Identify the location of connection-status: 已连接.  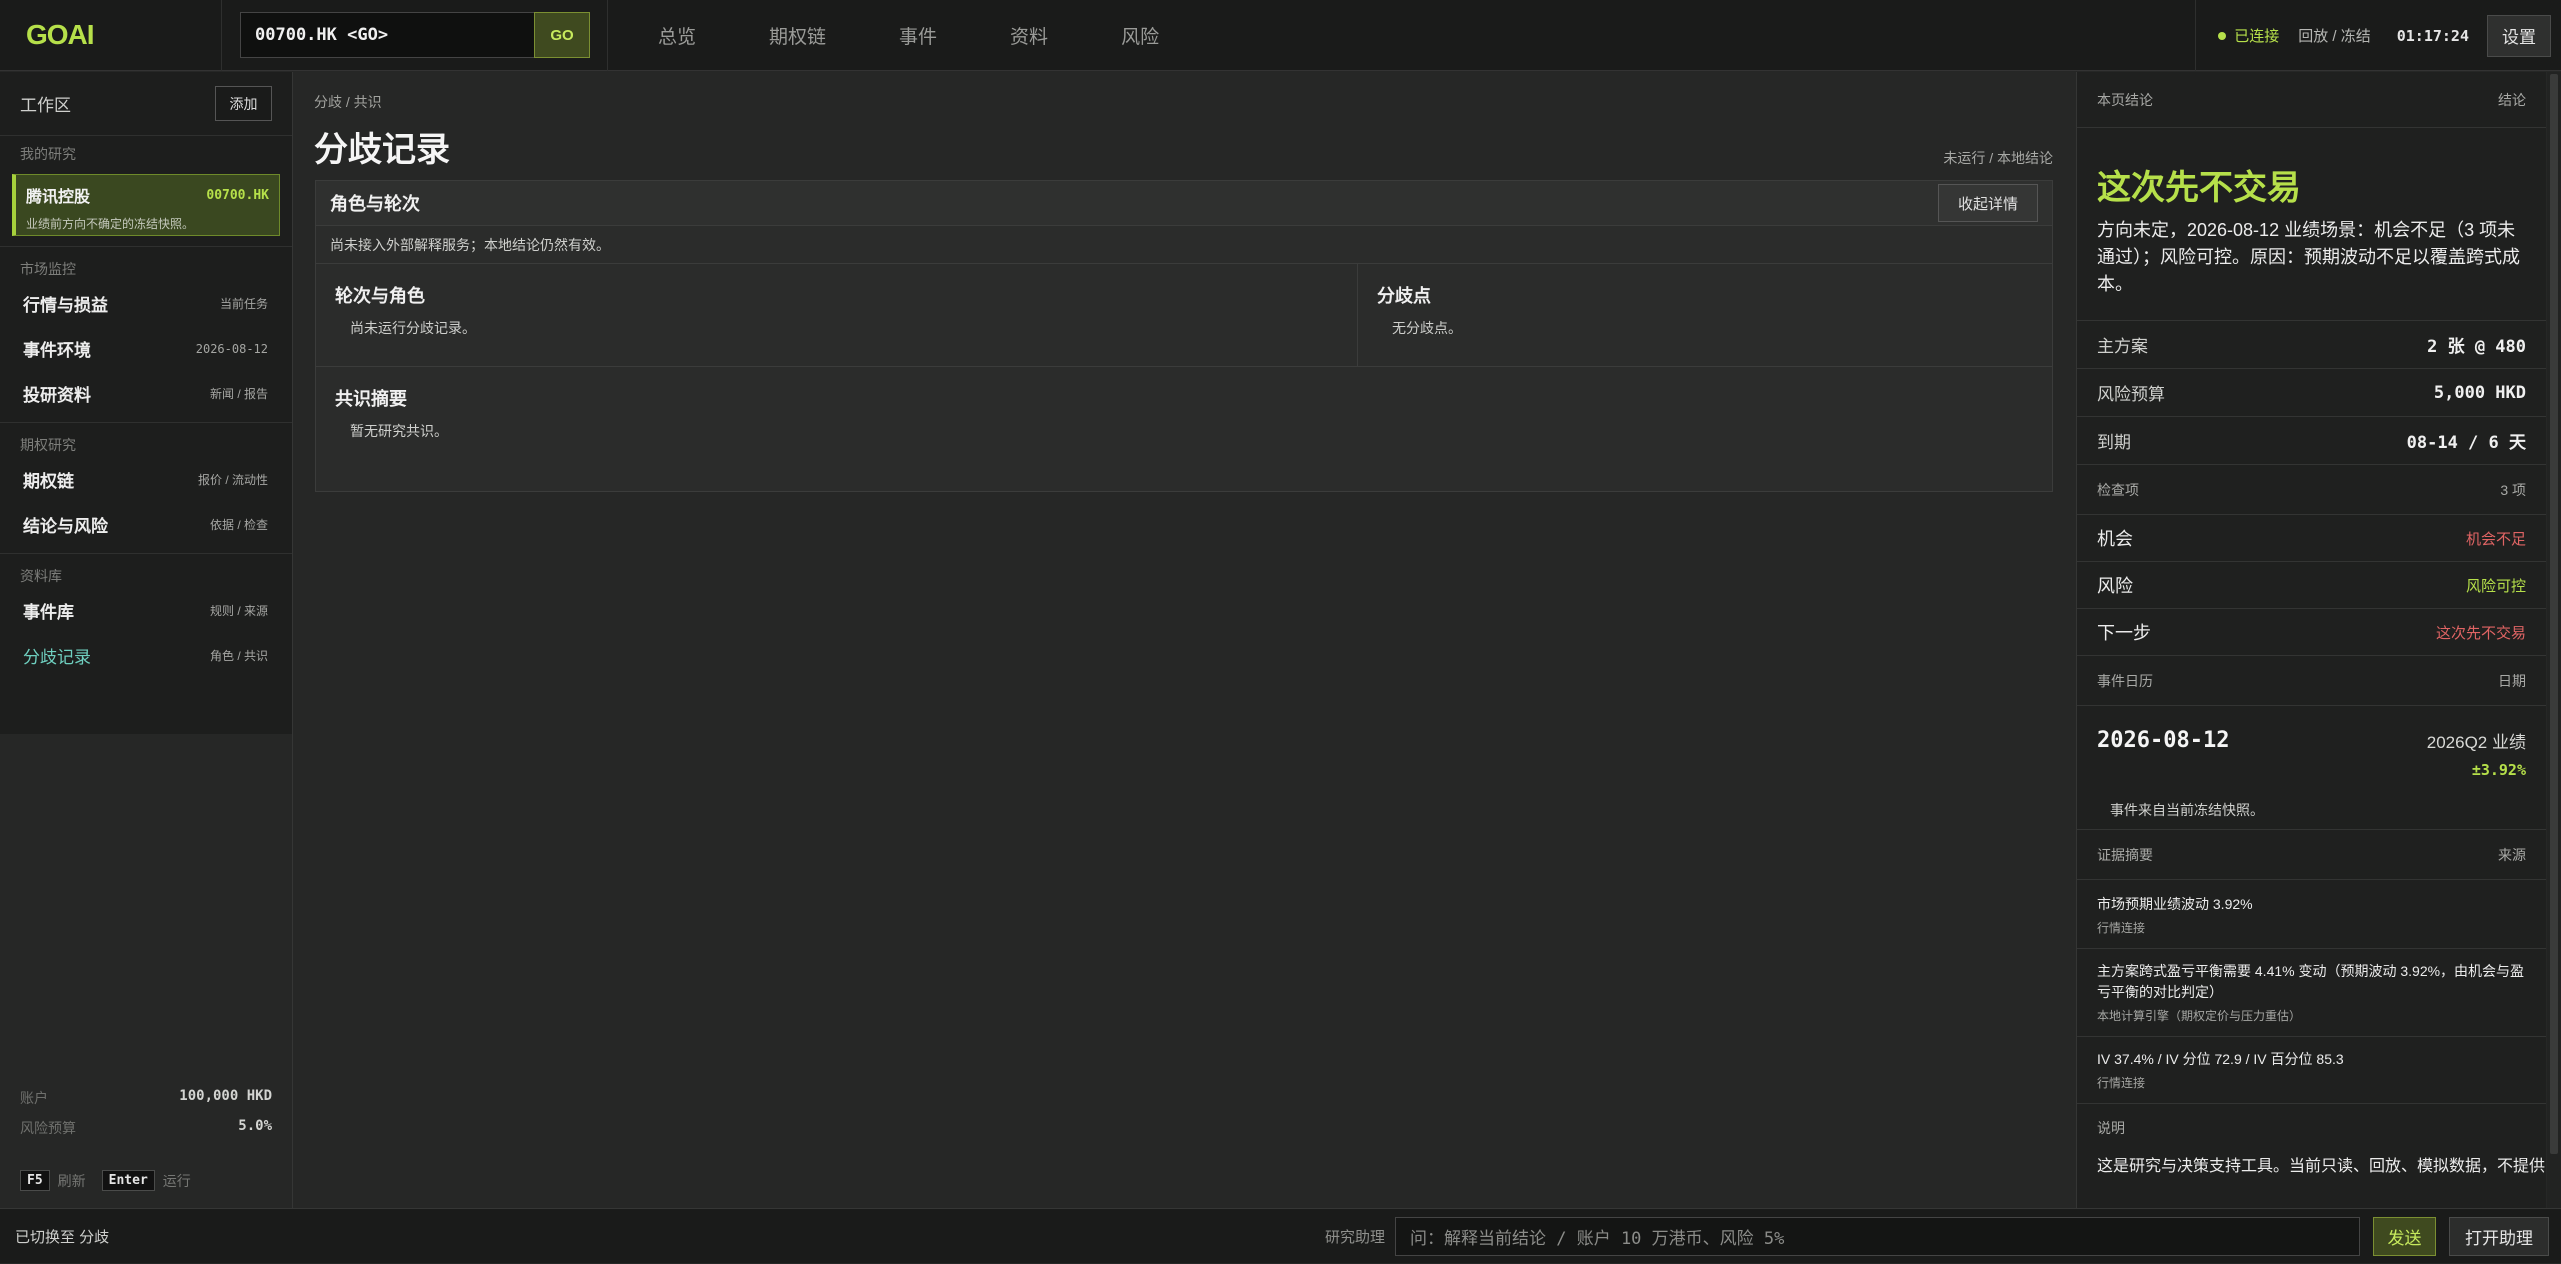
(2257, 36).